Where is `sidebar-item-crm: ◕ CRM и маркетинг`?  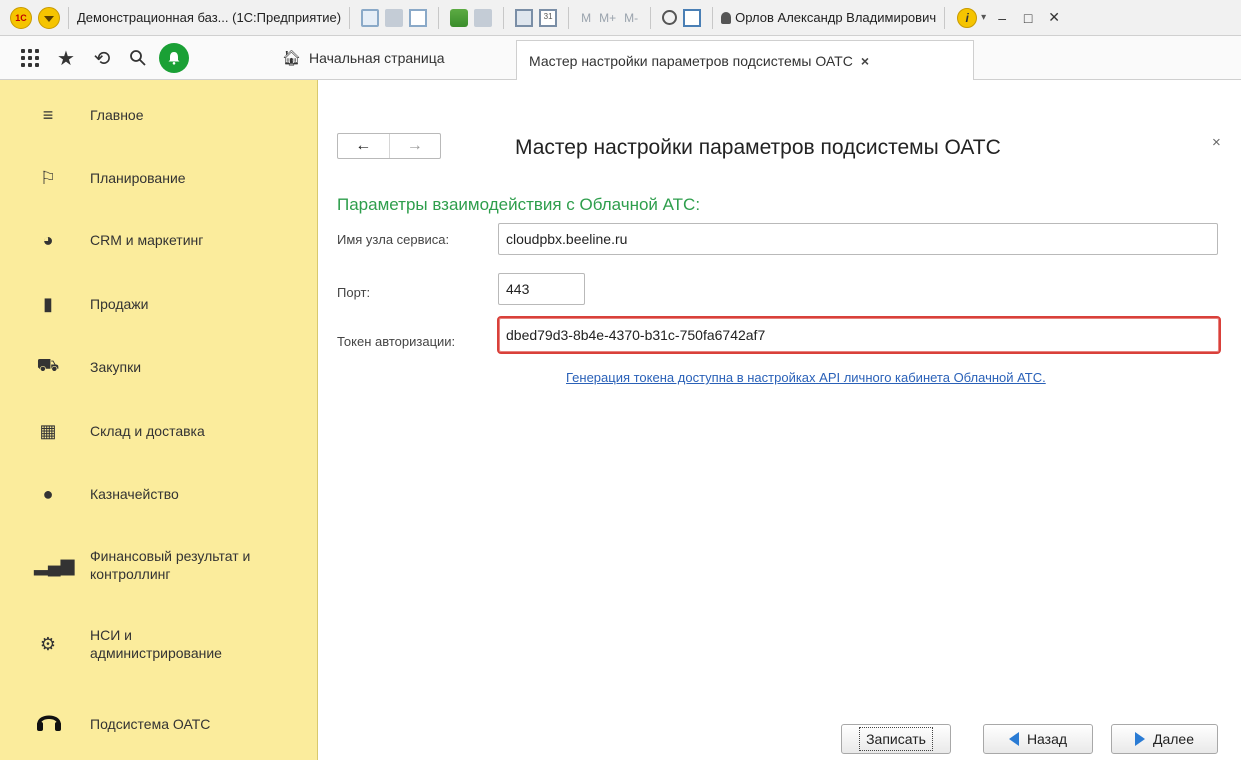 sidebar-item-crm: ◕ CRM и маркетинг is located at coordinates (159, 240).